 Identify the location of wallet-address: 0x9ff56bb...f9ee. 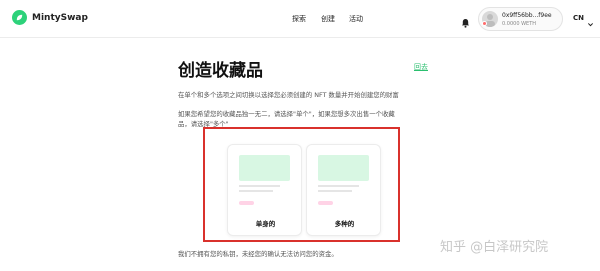
(527, 15).